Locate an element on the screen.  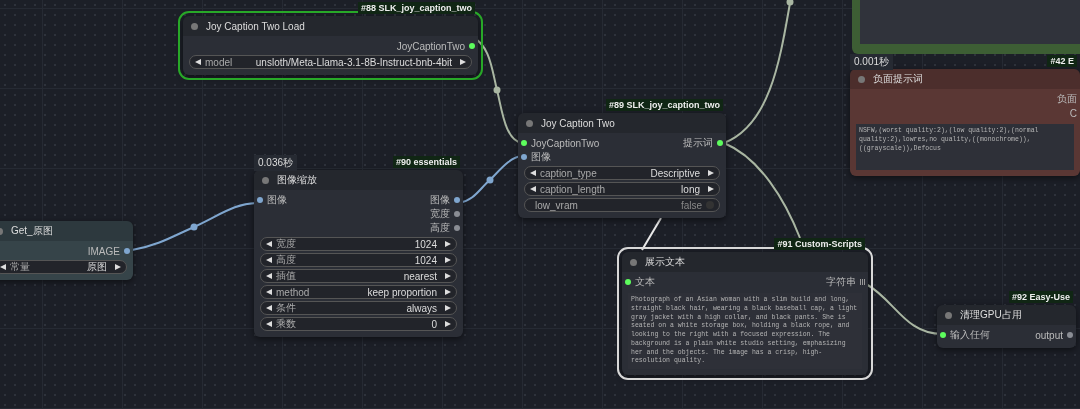
combo-widget: method keep proportion is located at coordinates (358, 292).